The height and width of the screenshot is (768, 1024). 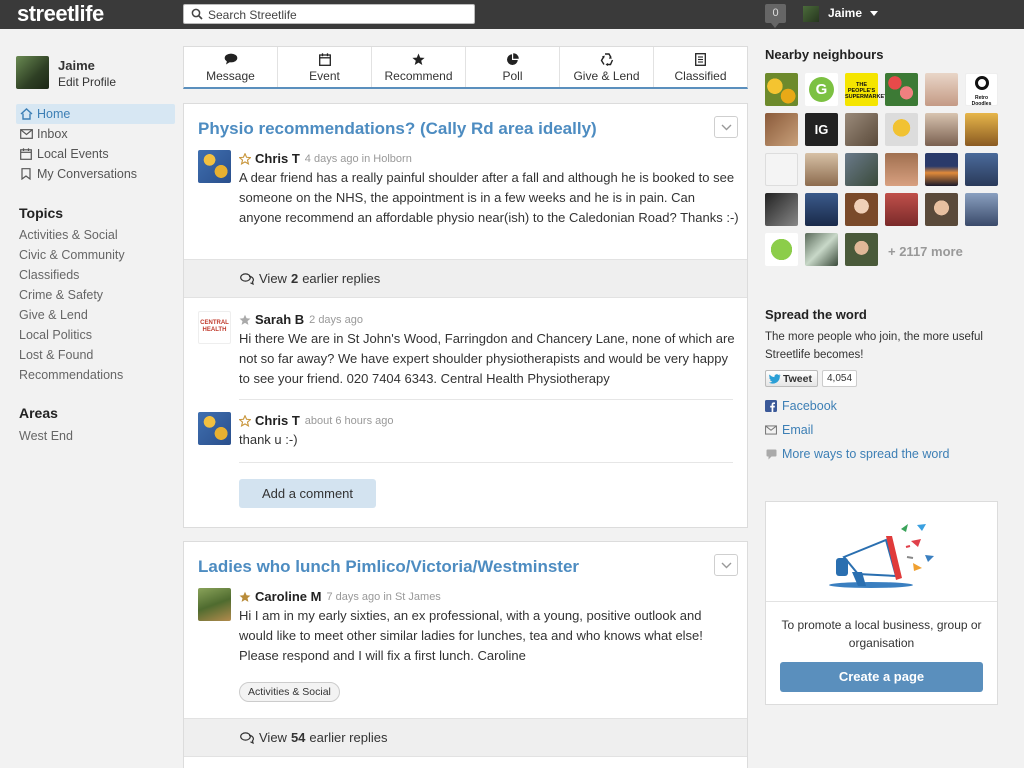 I want to click on sidebar-item-my-conversations: My Conversations, so click(x=95, y=174).